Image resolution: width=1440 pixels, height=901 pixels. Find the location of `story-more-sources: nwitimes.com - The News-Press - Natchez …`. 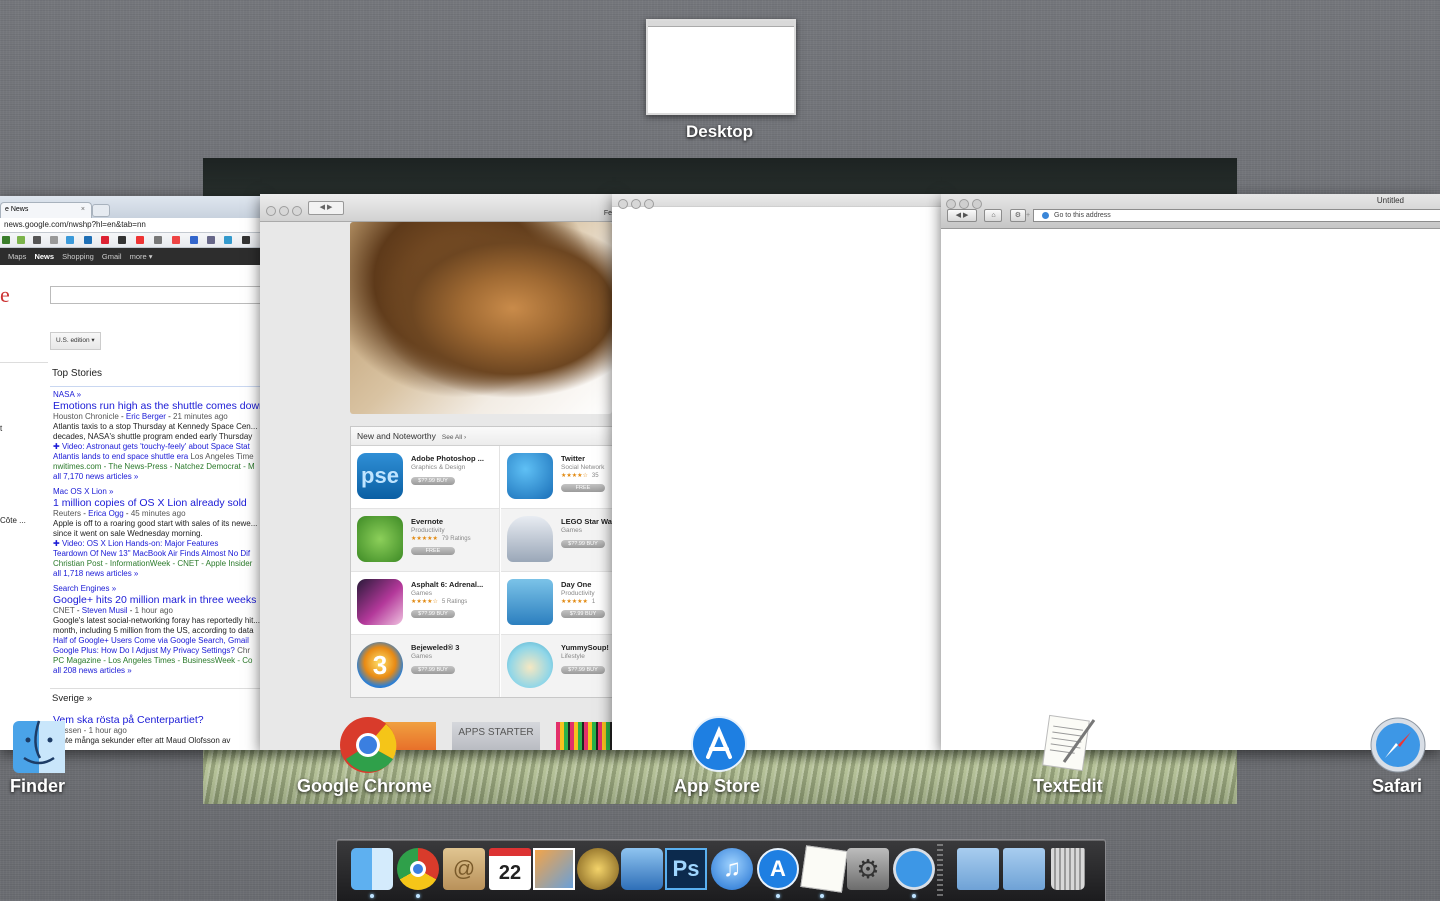

story-more-sources: nwitimes.com - The News-Press - Natchez … is located at coordinates (157, 467).